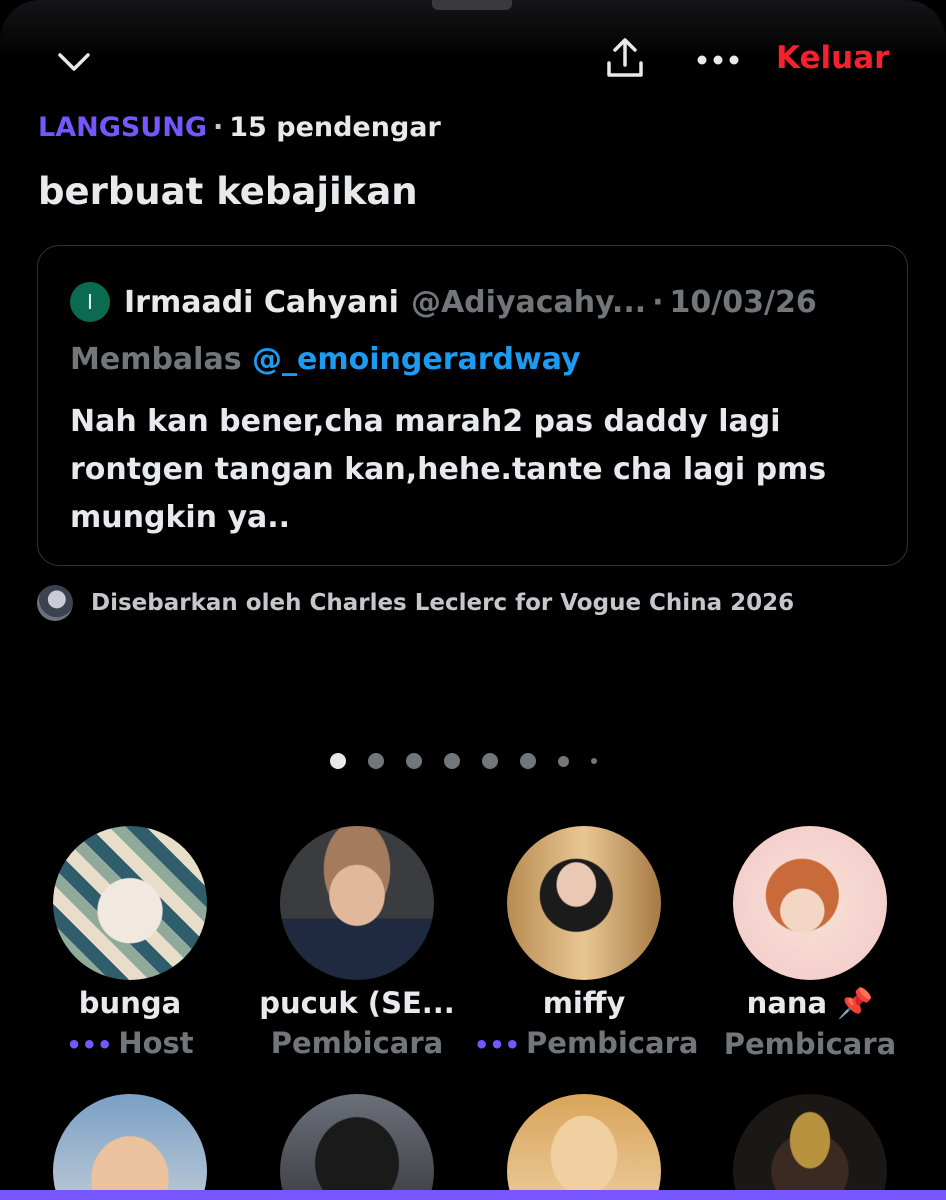 This screenshot has width=946, height=1200. I want to click on participant-name: nana 📌, so click(810, 1003).